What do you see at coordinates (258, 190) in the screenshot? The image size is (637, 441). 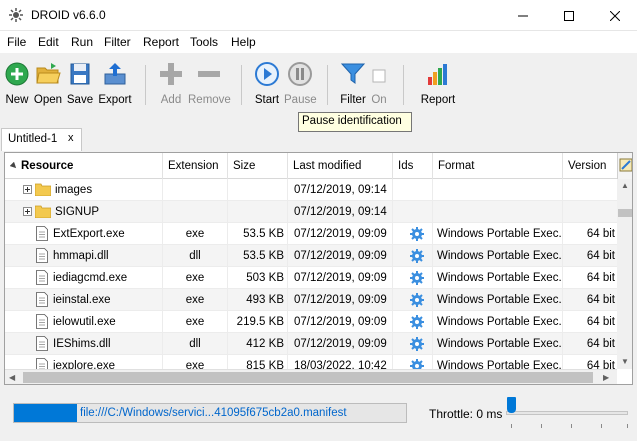 I see `size-cell` at bounding box center [258, 190].